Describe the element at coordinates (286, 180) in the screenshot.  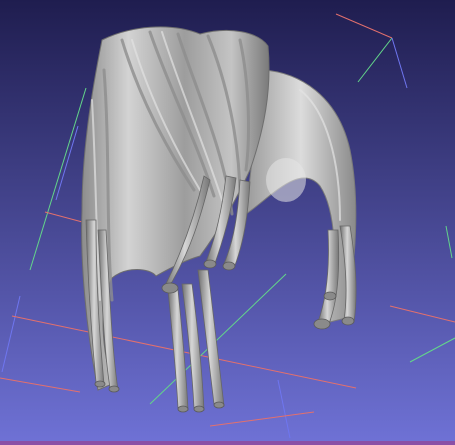
I see `hair-highlight` at that location.